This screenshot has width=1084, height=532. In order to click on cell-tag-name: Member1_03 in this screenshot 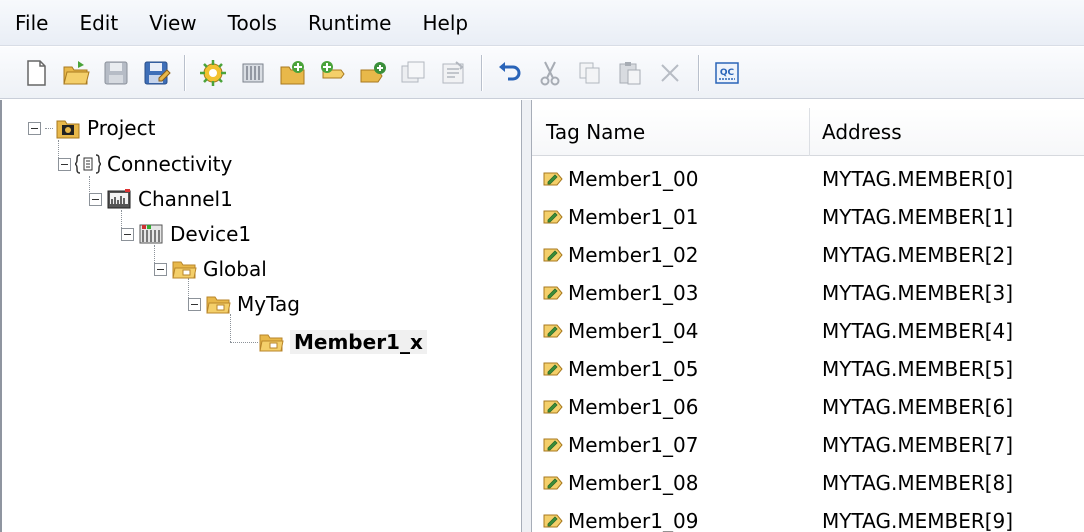, I will do `click(671, 293)`.